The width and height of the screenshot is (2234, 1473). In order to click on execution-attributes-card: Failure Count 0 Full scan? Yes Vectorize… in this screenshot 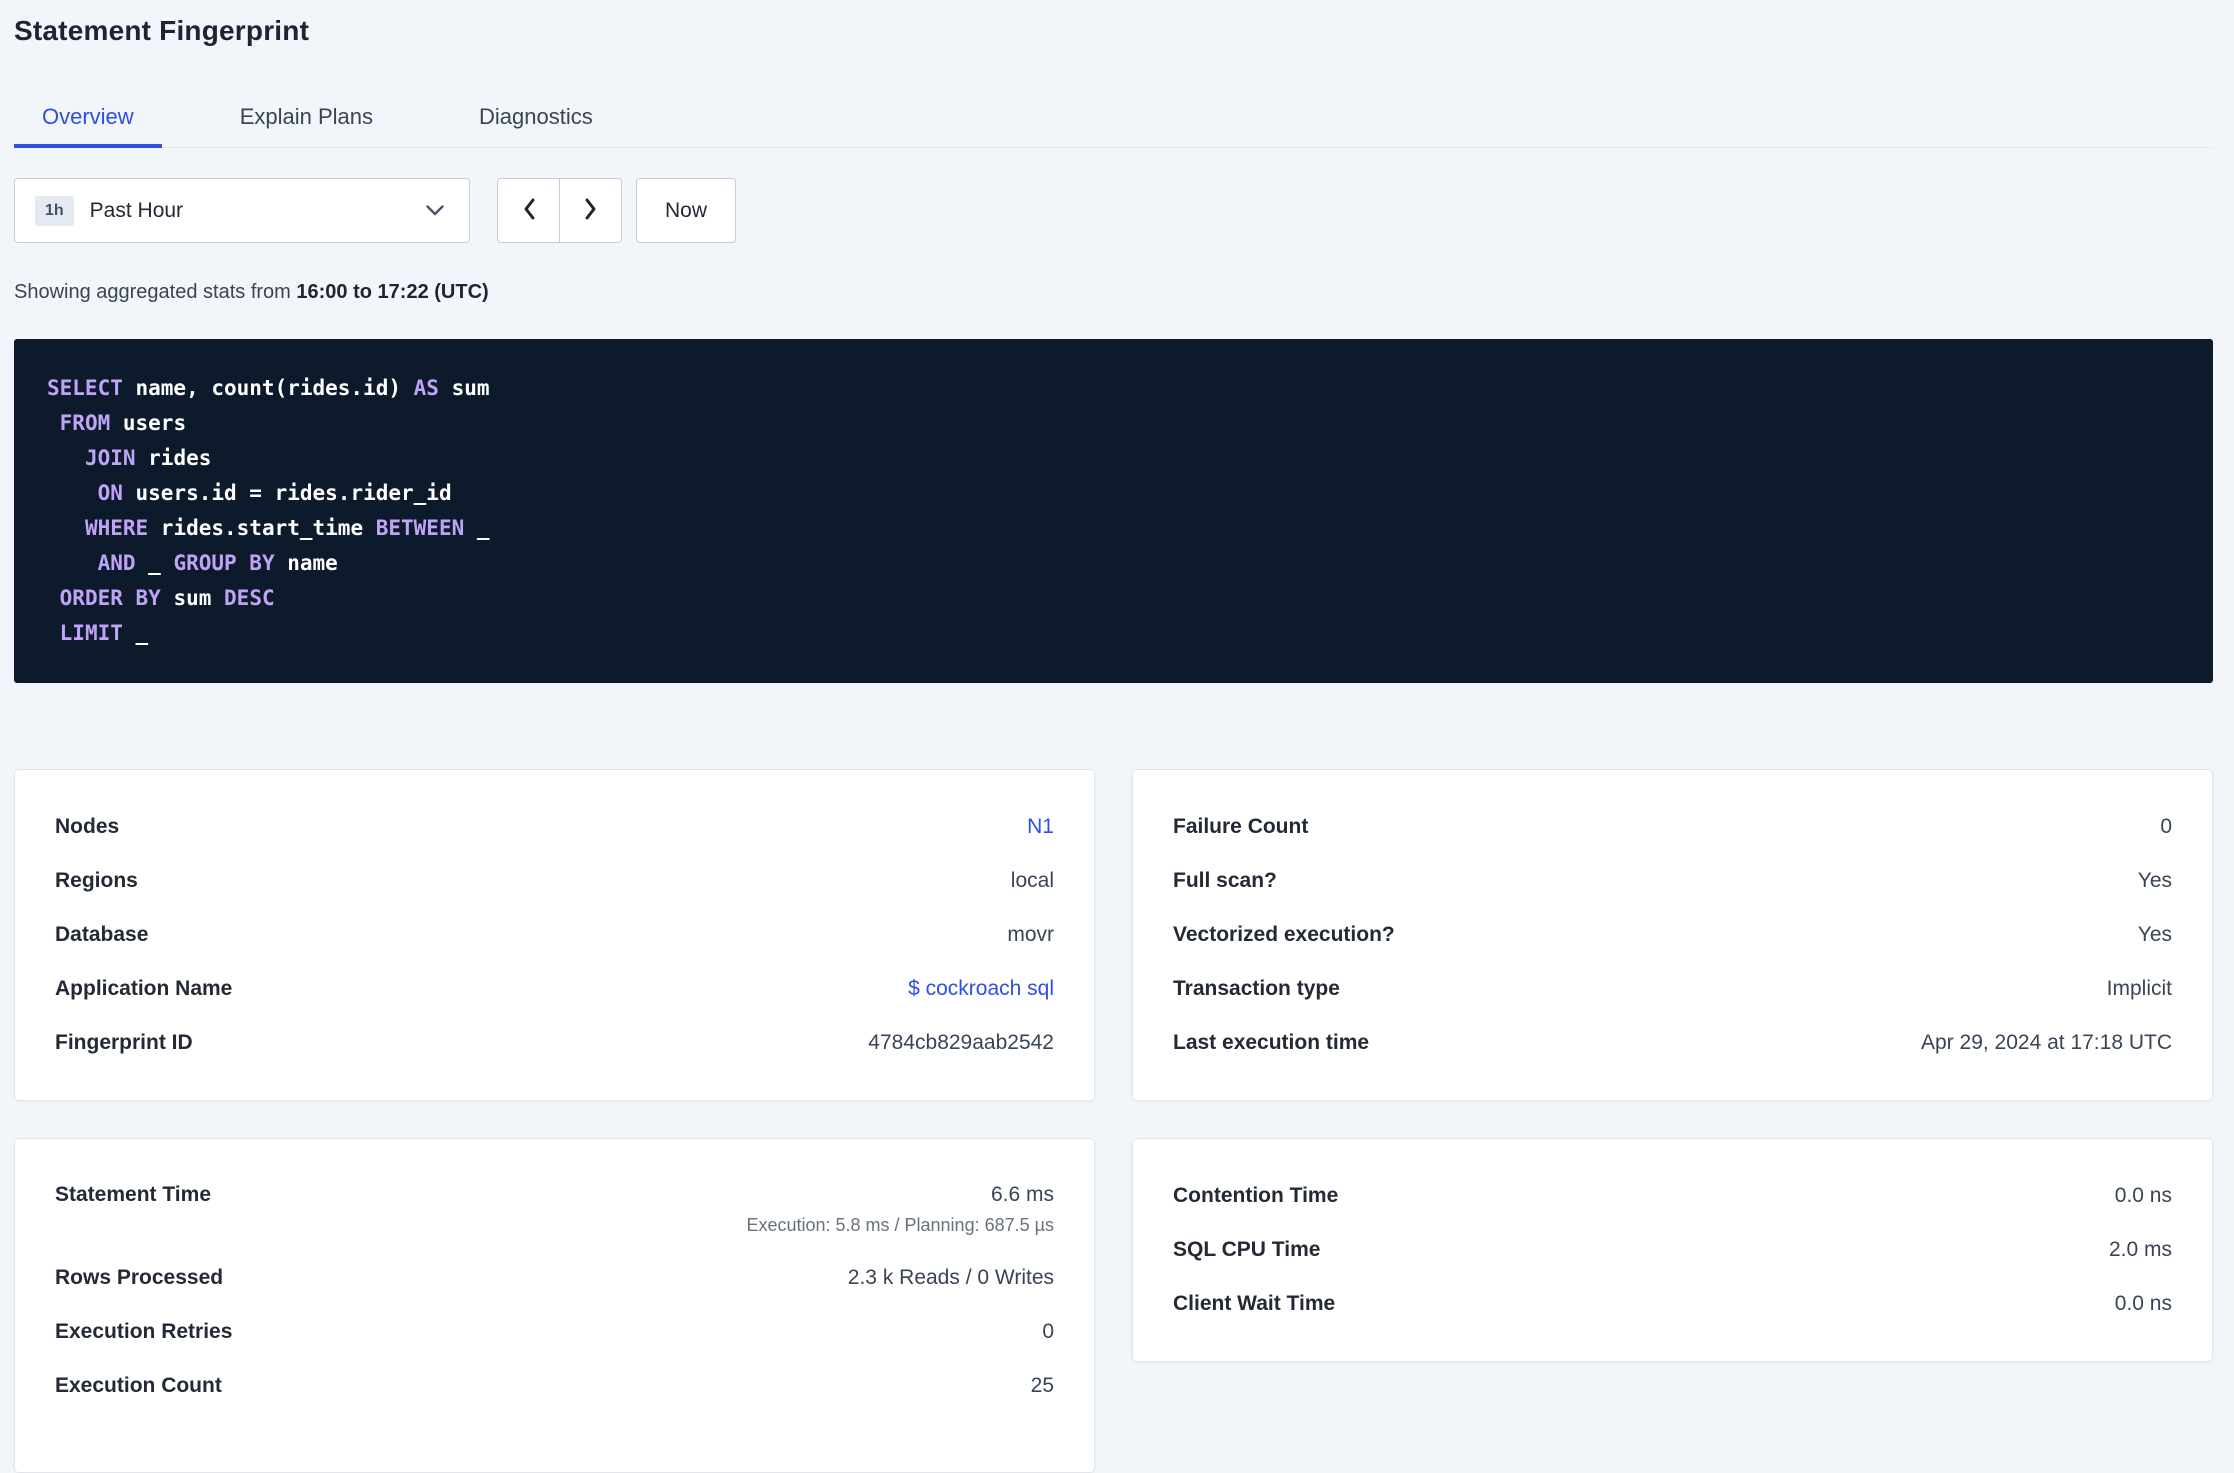, I will do `click(1672, 935)`.